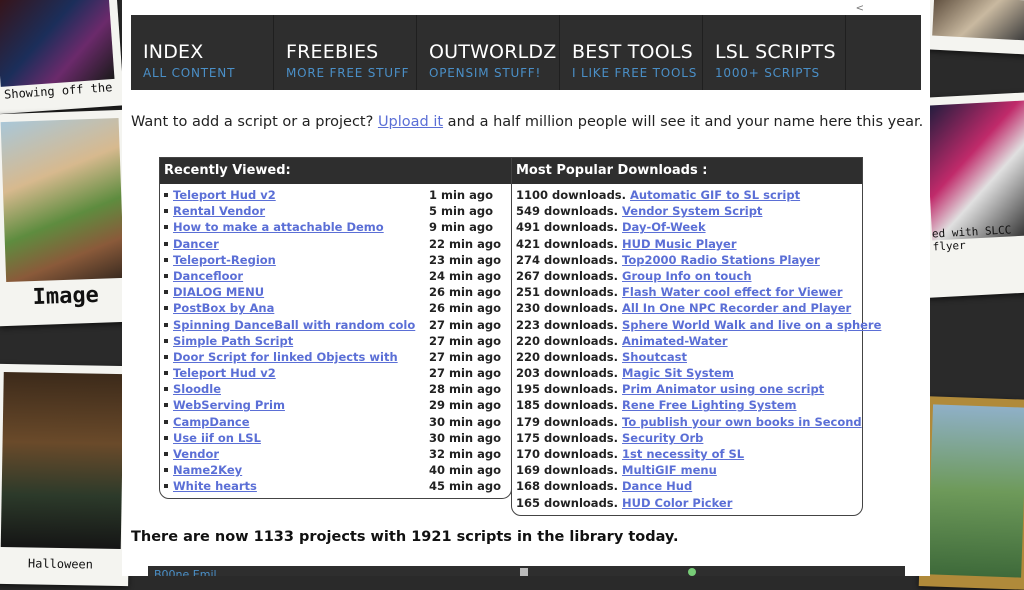 The height and width of the screenshot is (590, 1024). What do you see at coordinates (675, 341) in the screenshot?
I see `script-link: Animated-Water` at bounding box center [675, 341].